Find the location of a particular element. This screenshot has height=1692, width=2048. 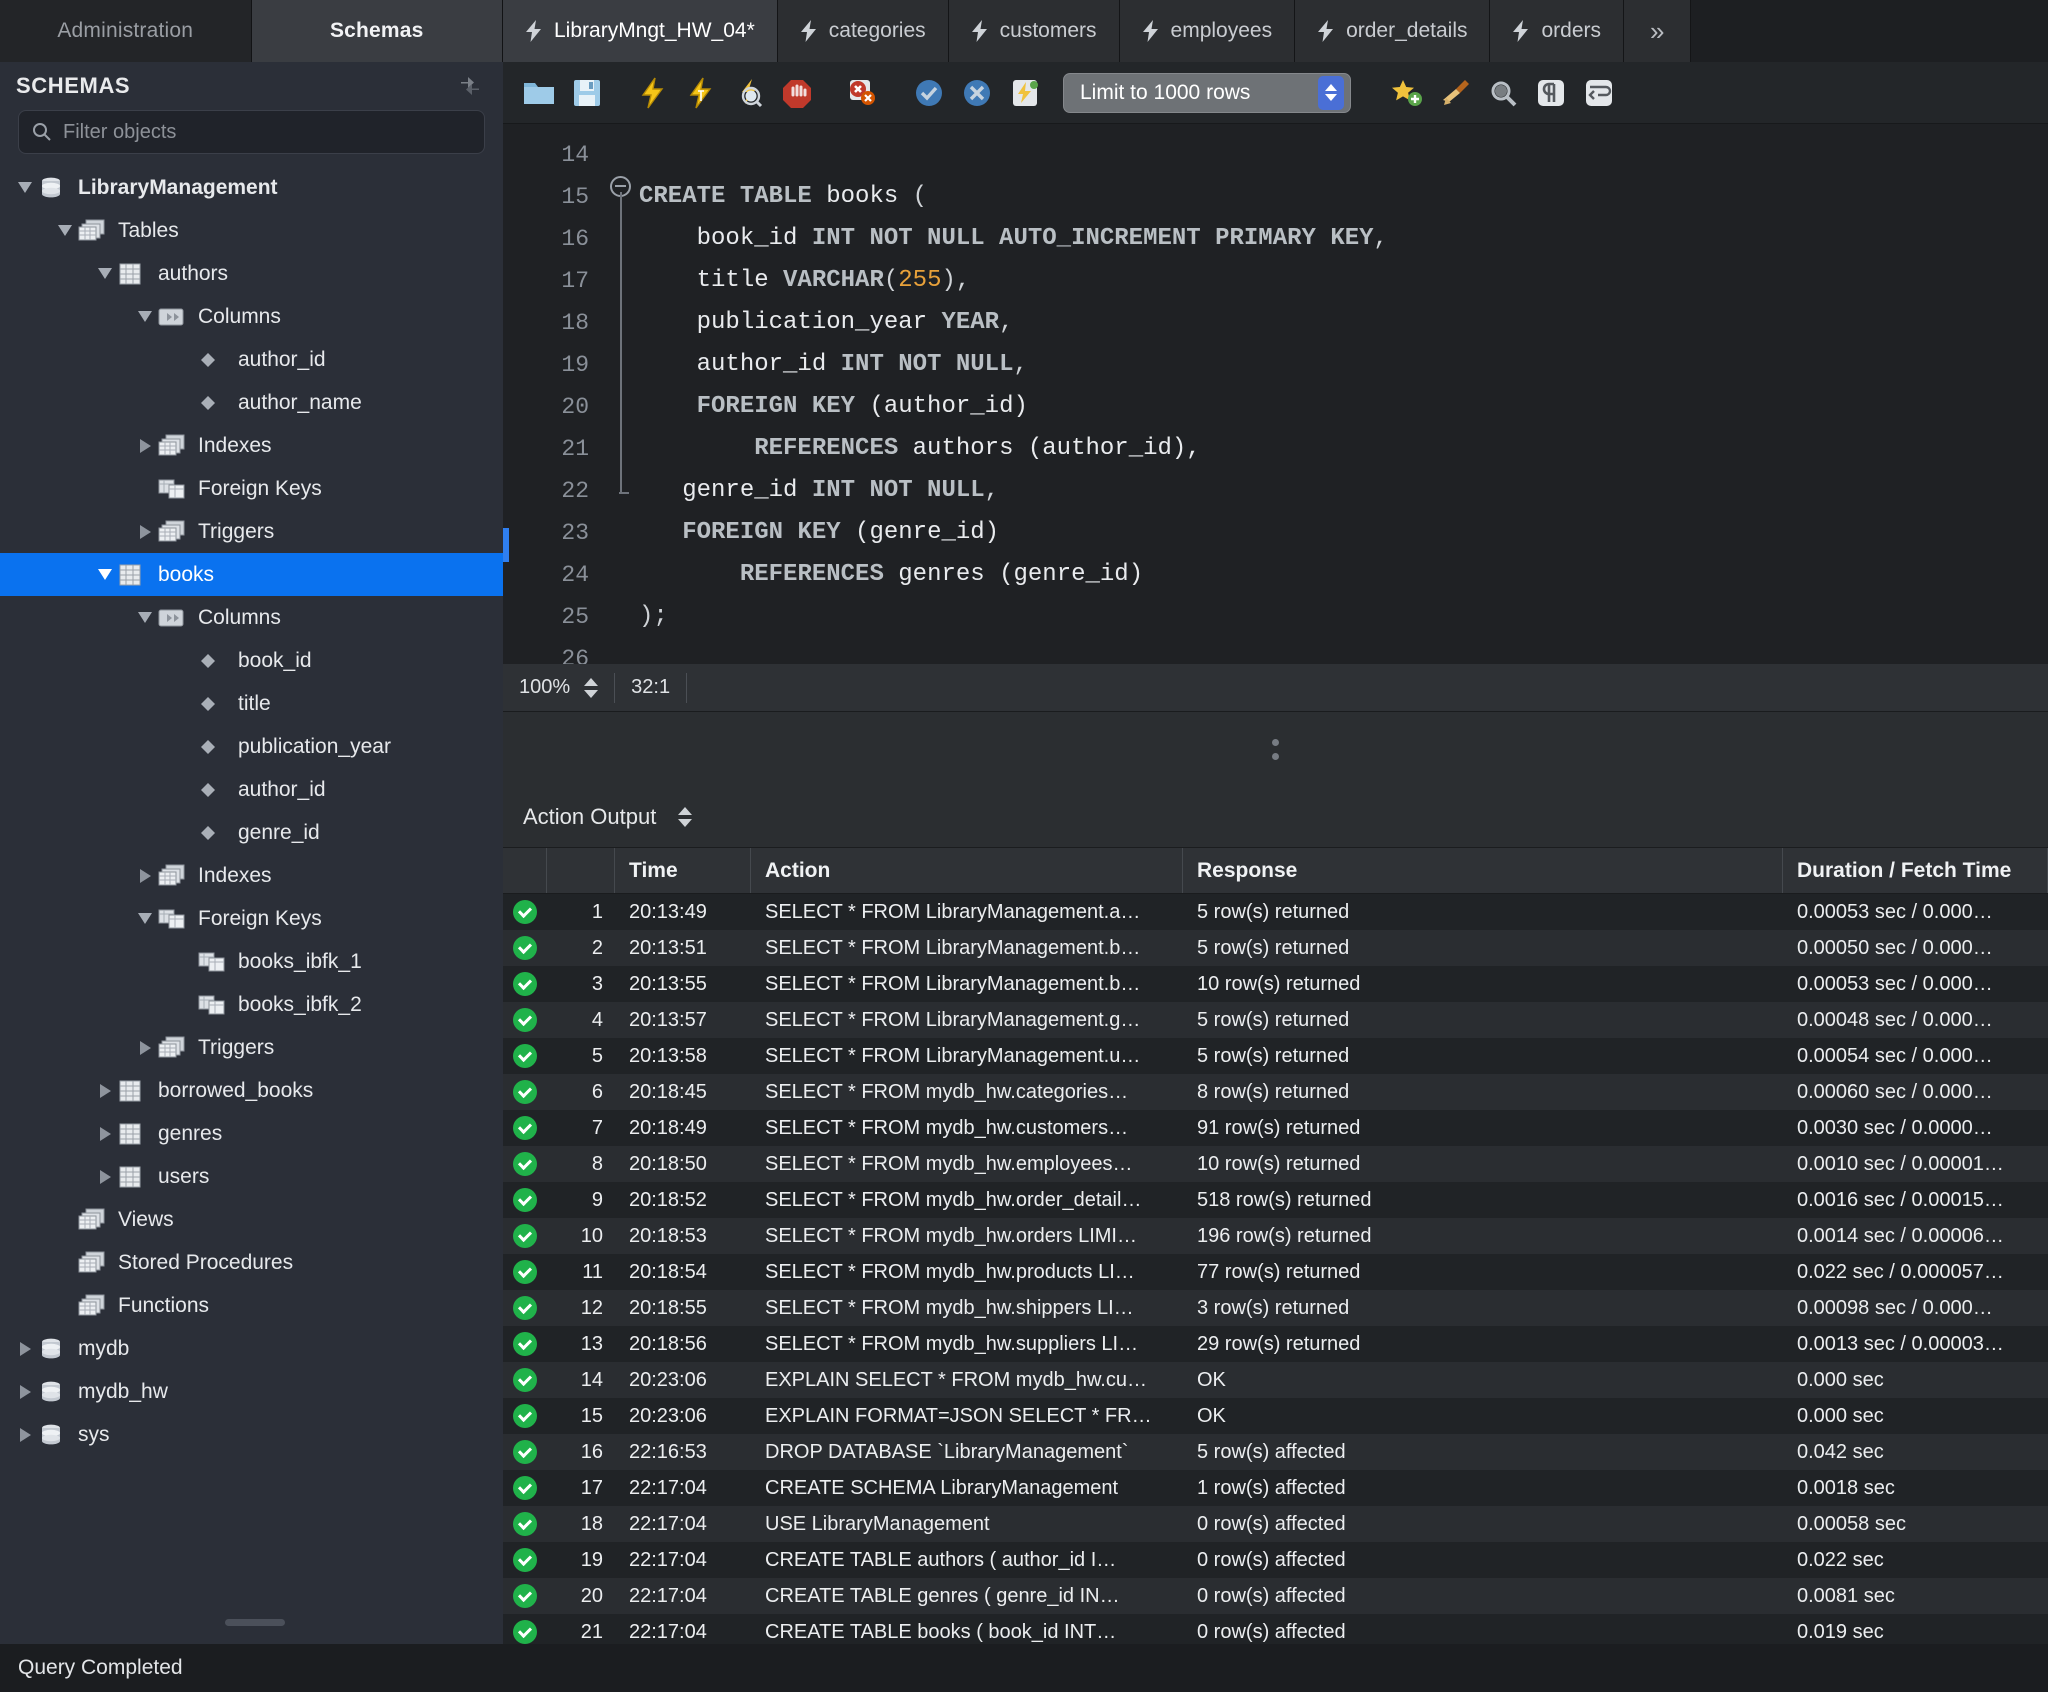

tree-node-views: Views is located at coordinates (251, 1219).